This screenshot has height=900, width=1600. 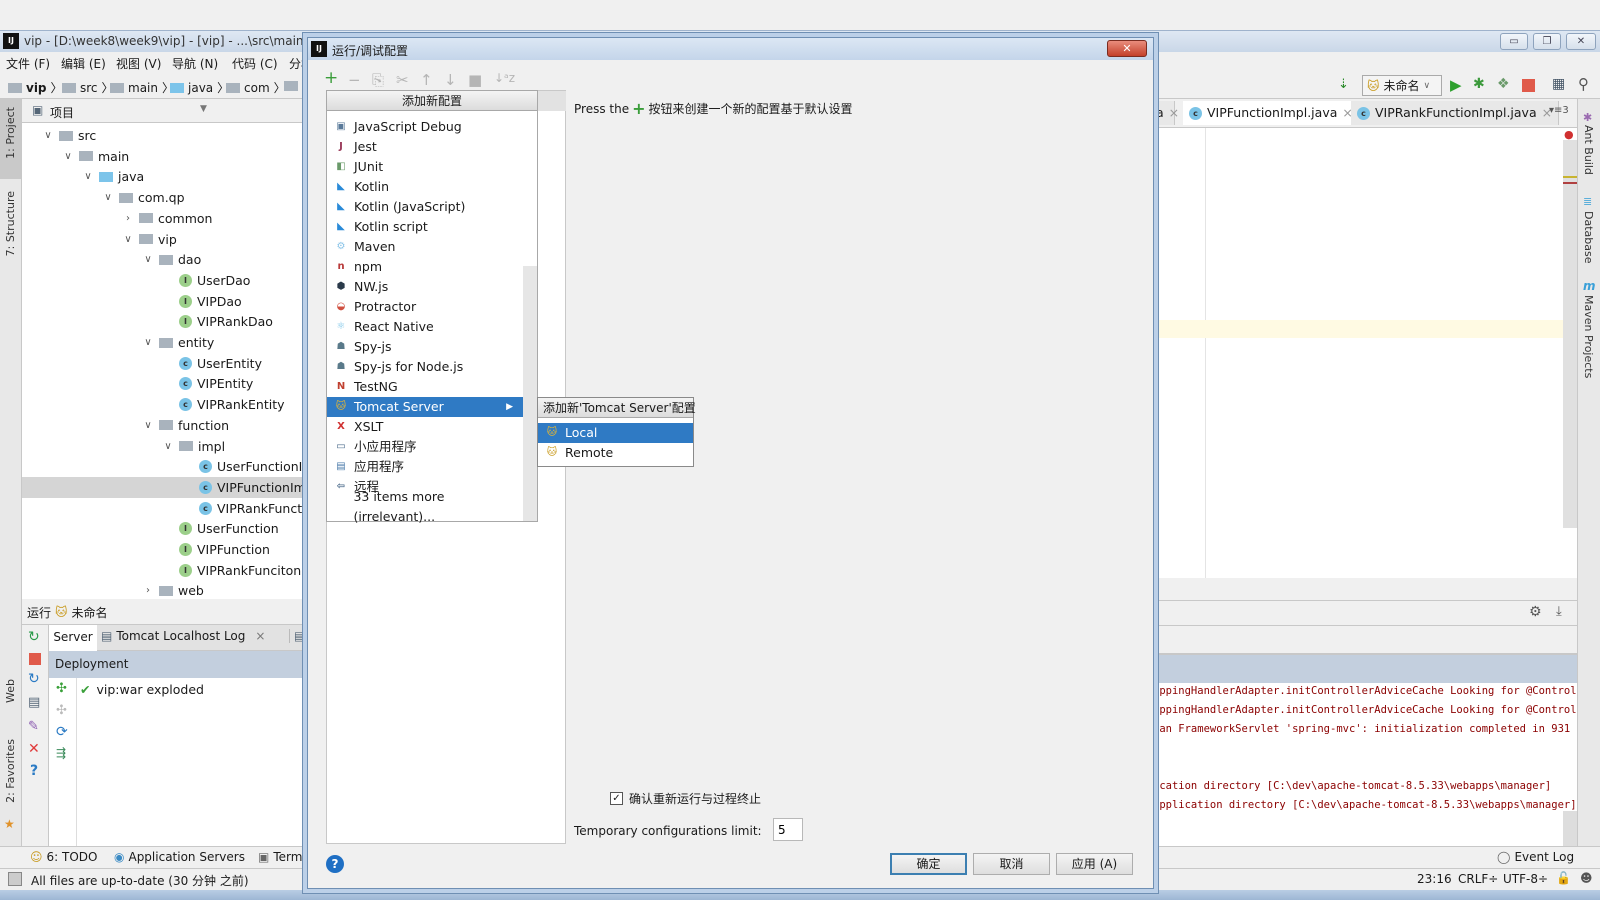 What do you see at coordinates (1588, 150) in the screenshot?
I see `ant-build-tool-button: Ant Build` at bounding box center [1588, 150].